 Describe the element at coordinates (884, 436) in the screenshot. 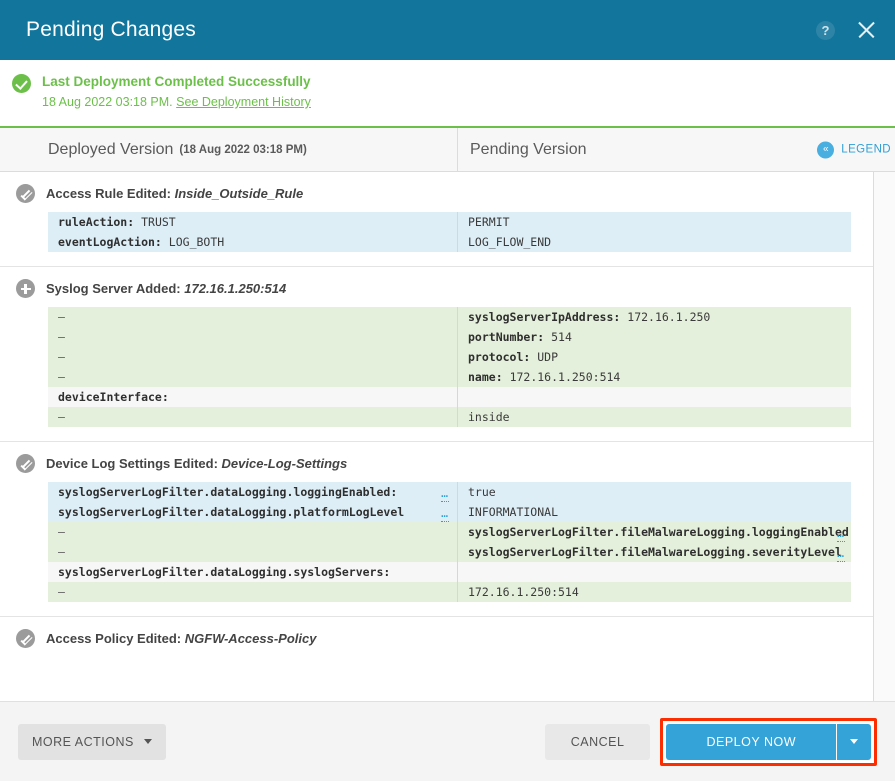

I see `vertical-scrollbar` at that location.